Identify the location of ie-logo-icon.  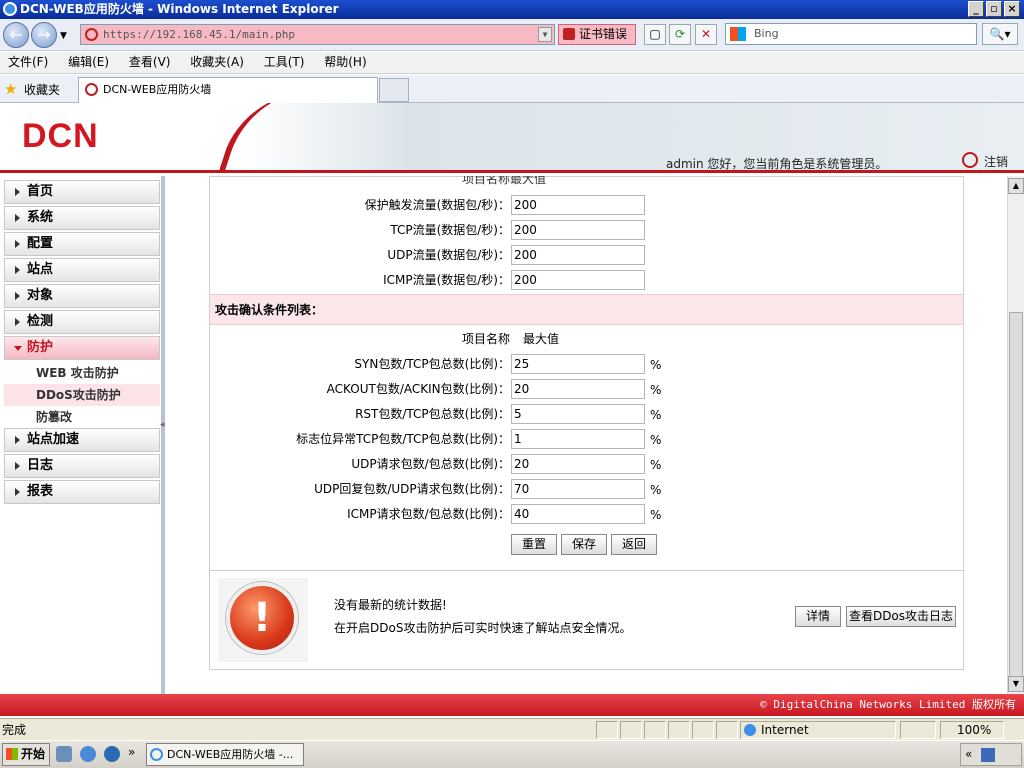
(10, 9).